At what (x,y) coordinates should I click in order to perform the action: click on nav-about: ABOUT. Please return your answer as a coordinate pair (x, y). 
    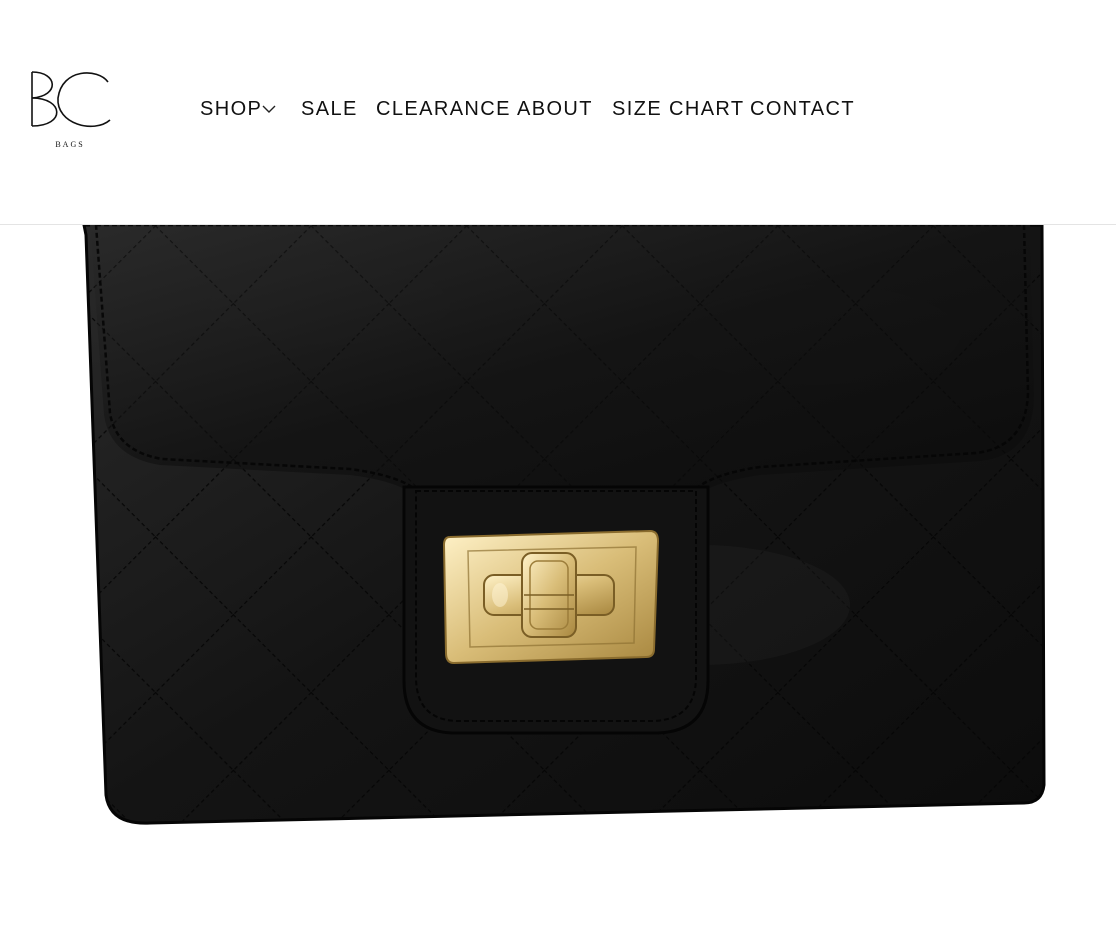
    Looking at the image, I should click on (555, 109).